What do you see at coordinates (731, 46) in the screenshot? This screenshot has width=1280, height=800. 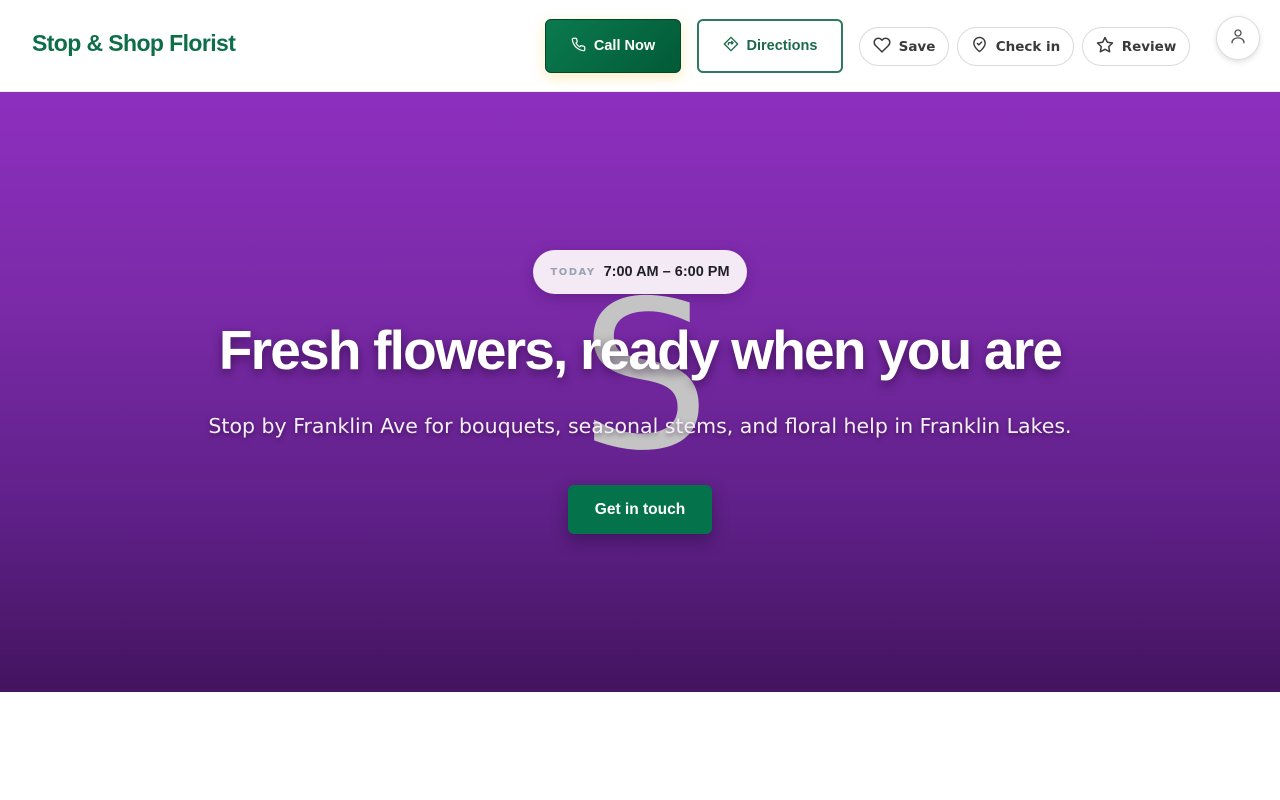 I see `directions-icon` at bounding box center [731, 46].